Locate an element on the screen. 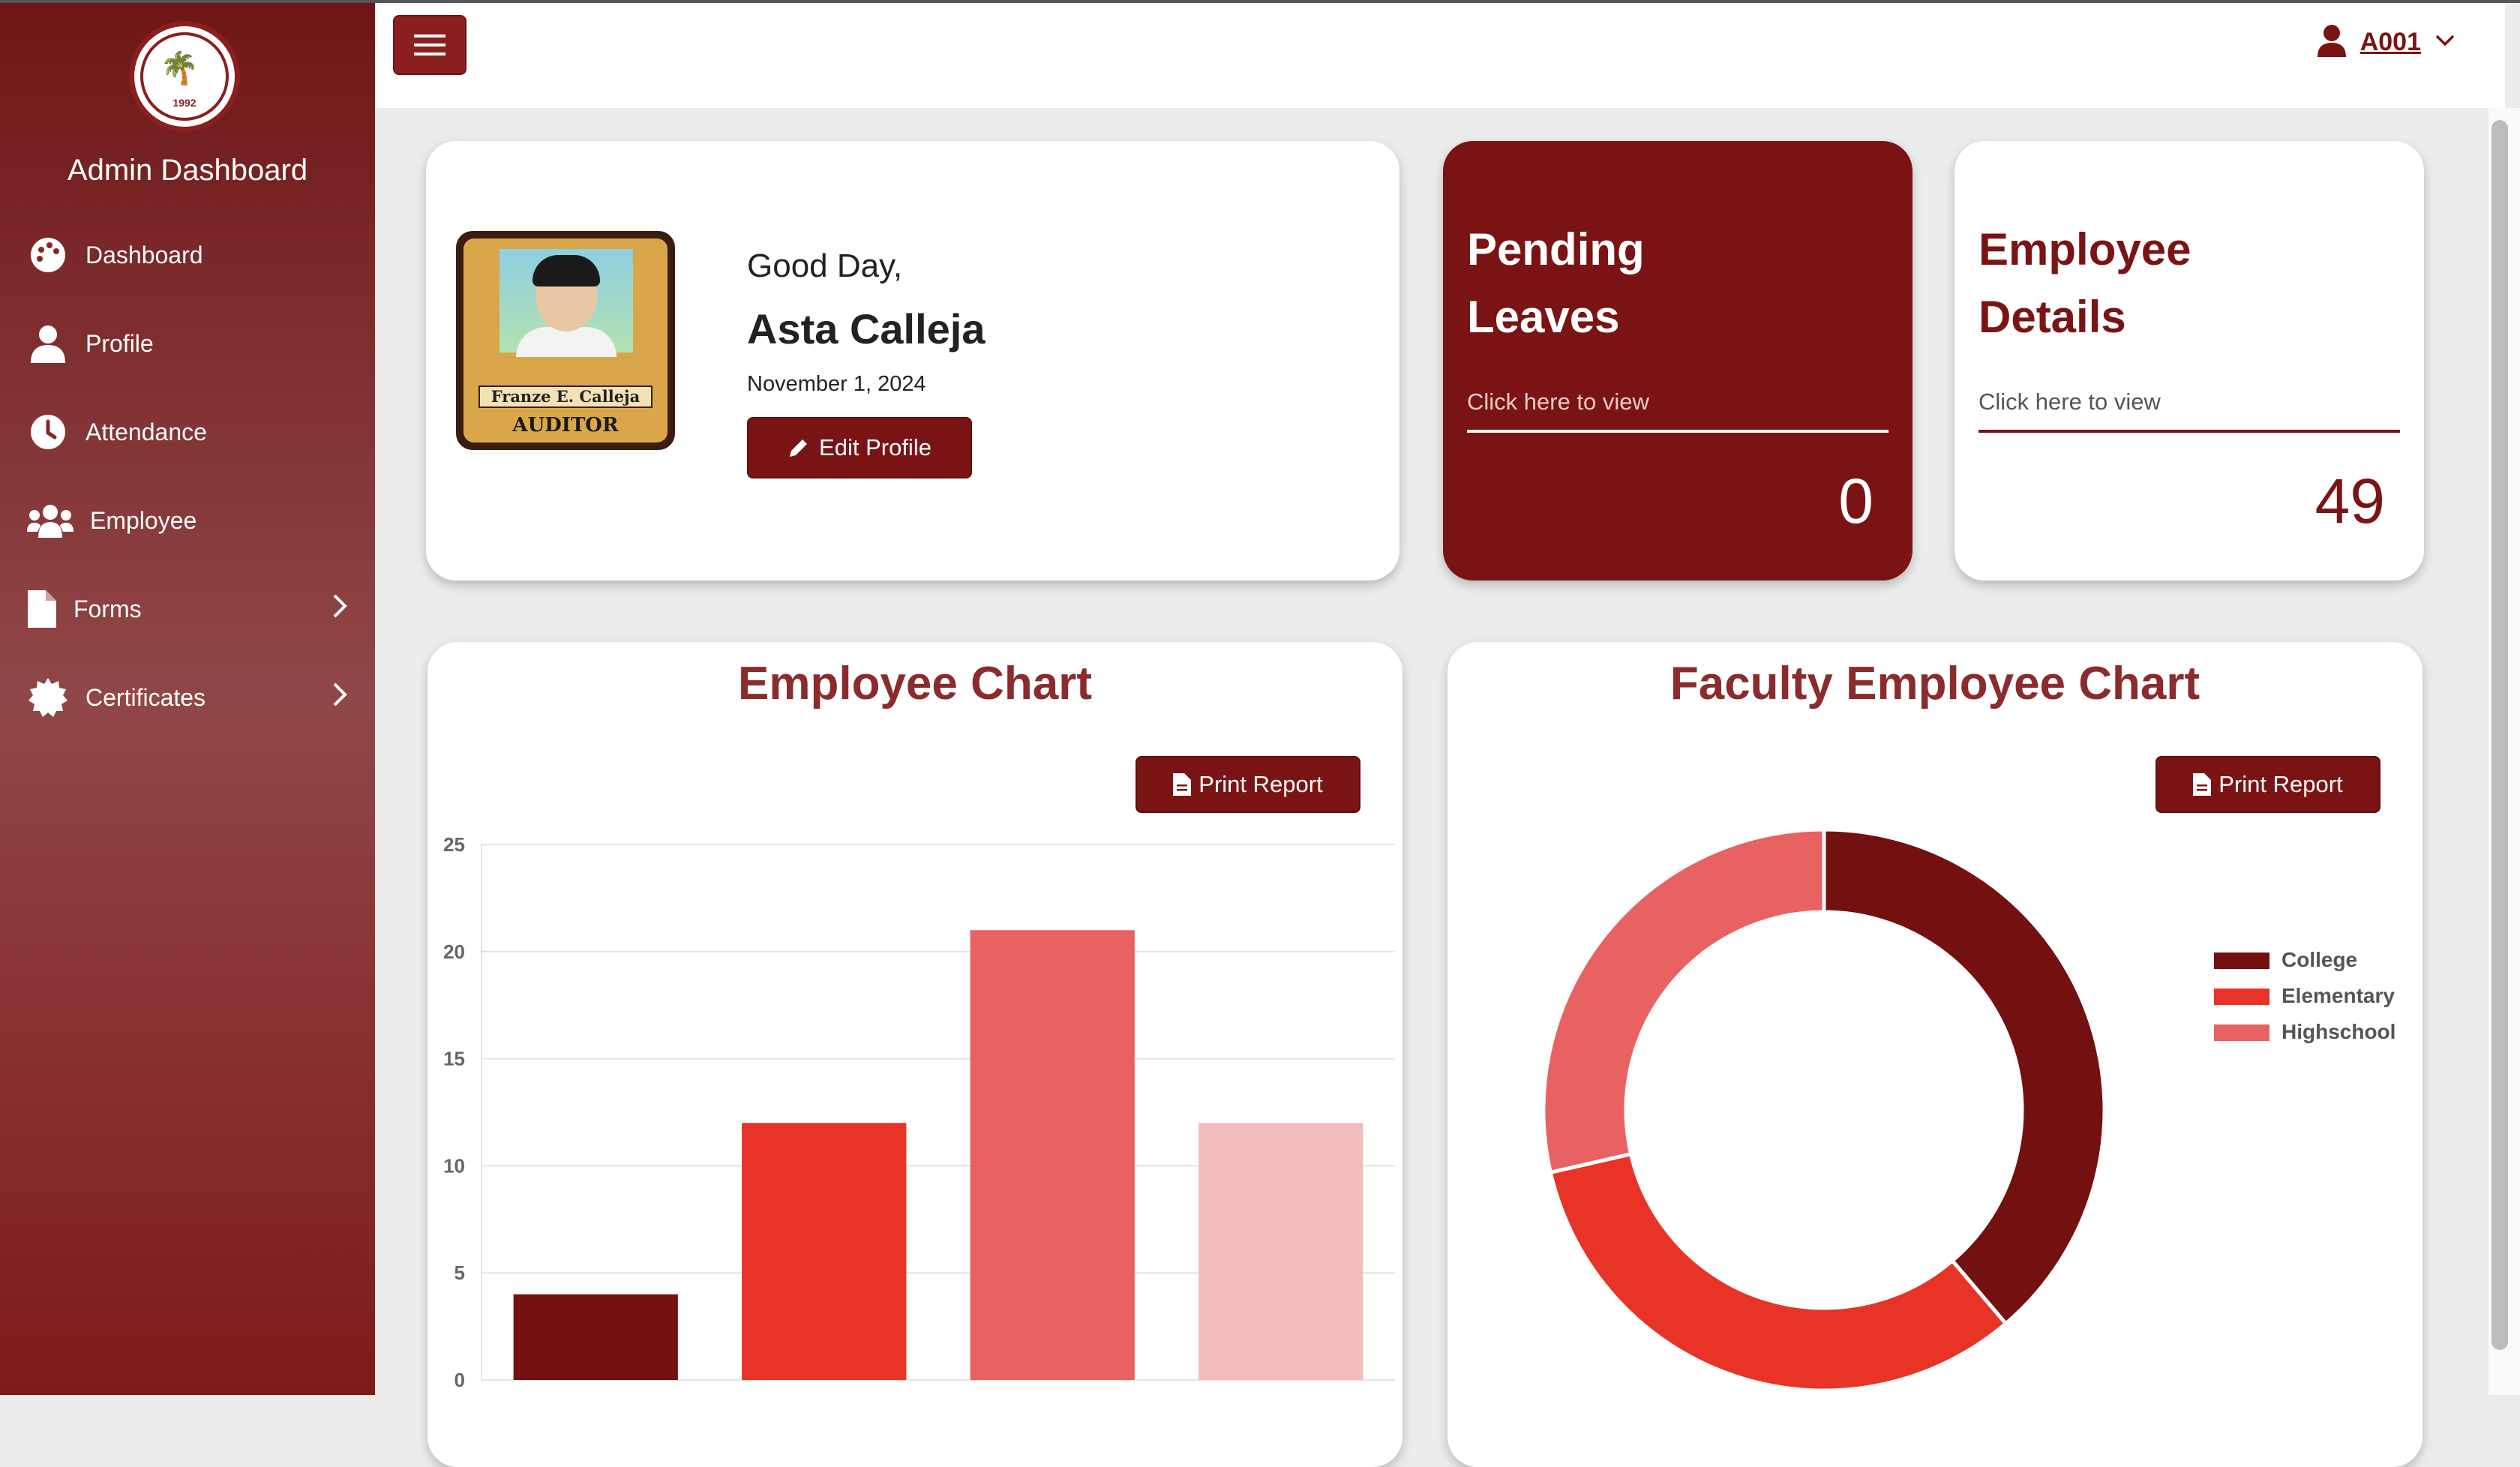 The image size is (2520, 1467). sidebar-item-attendance: Attendance is located at coordinates (187, 432).